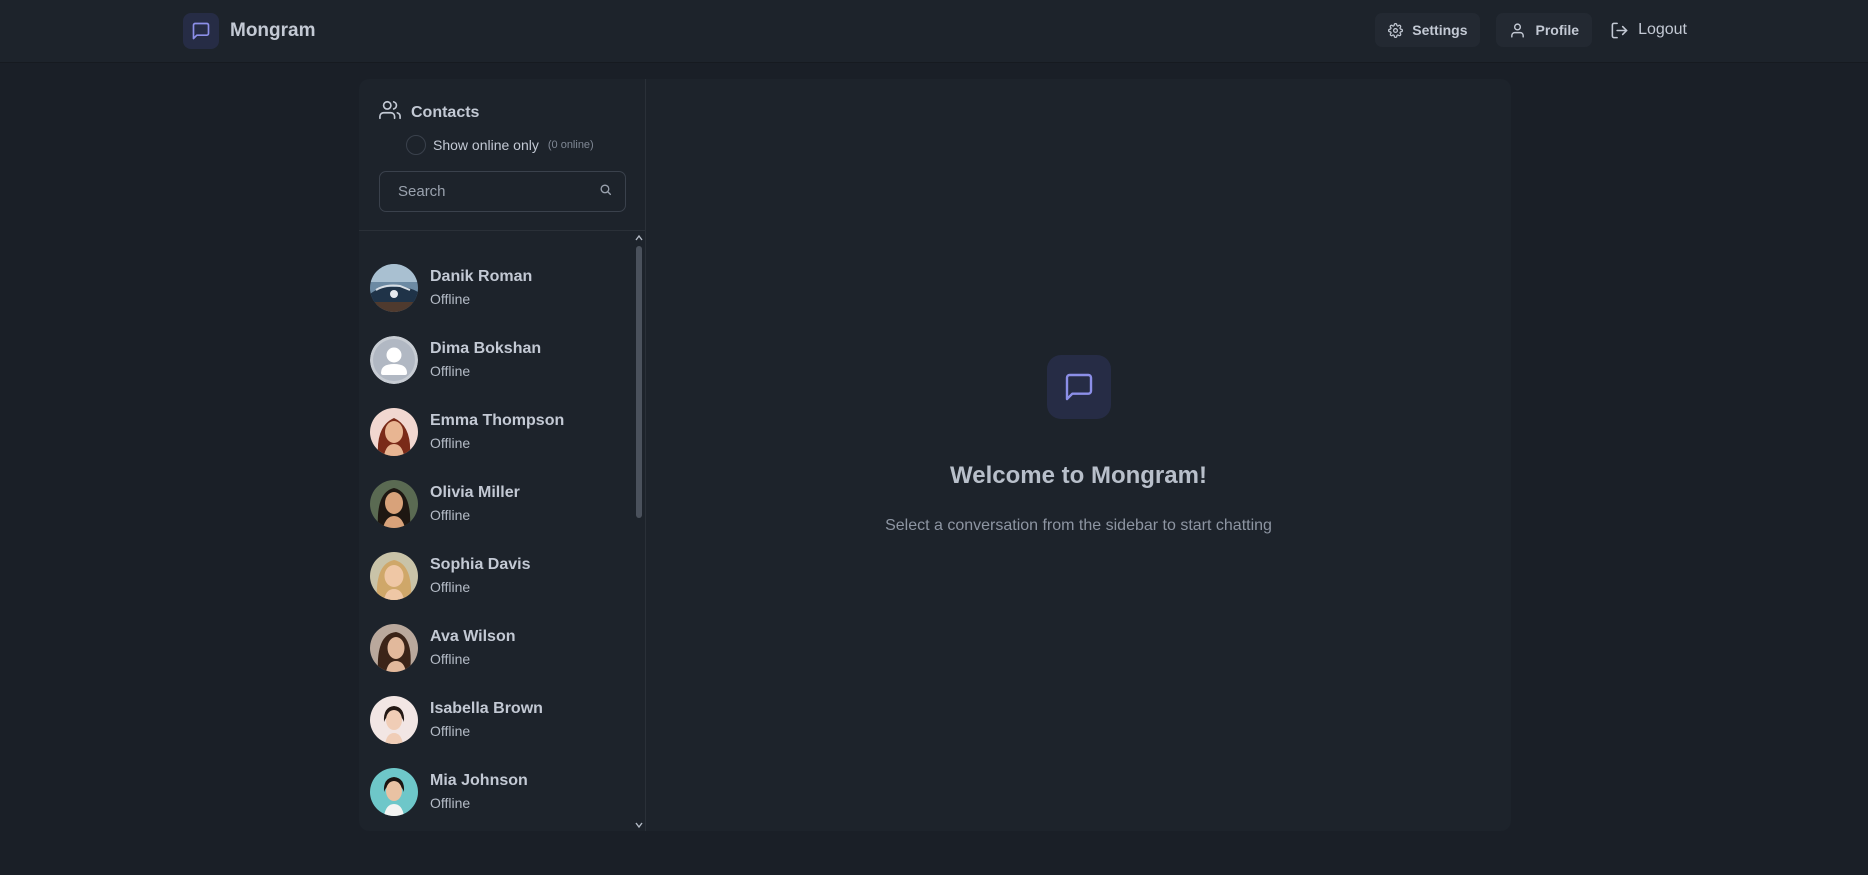  I want to click on contact-item: Ava Wilson Offline, so click(497, 648).